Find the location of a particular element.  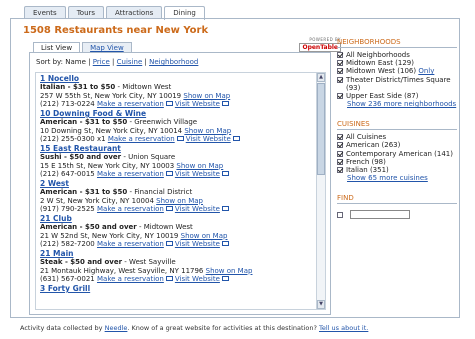

sort-neighborhood-link: Neighborhood is located at coordinates (173, 62).